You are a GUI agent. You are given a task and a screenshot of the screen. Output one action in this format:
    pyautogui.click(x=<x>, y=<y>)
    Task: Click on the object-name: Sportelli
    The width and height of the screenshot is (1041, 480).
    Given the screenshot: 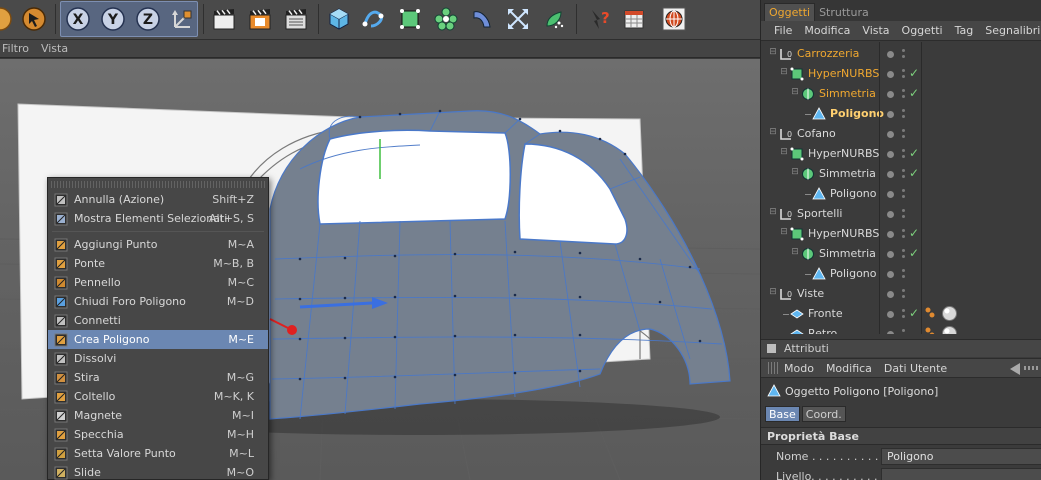 What is the action you would take?
    pyautogui.click(x=819, y=213)
    